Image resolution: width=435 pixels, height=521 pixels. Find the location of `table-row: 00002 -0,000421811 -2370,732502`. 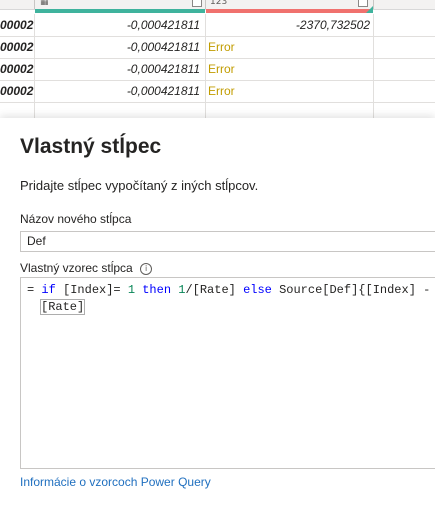

table-row: 00002 -0,000421811 -2370,732502 is located at coordinates (217, 25).